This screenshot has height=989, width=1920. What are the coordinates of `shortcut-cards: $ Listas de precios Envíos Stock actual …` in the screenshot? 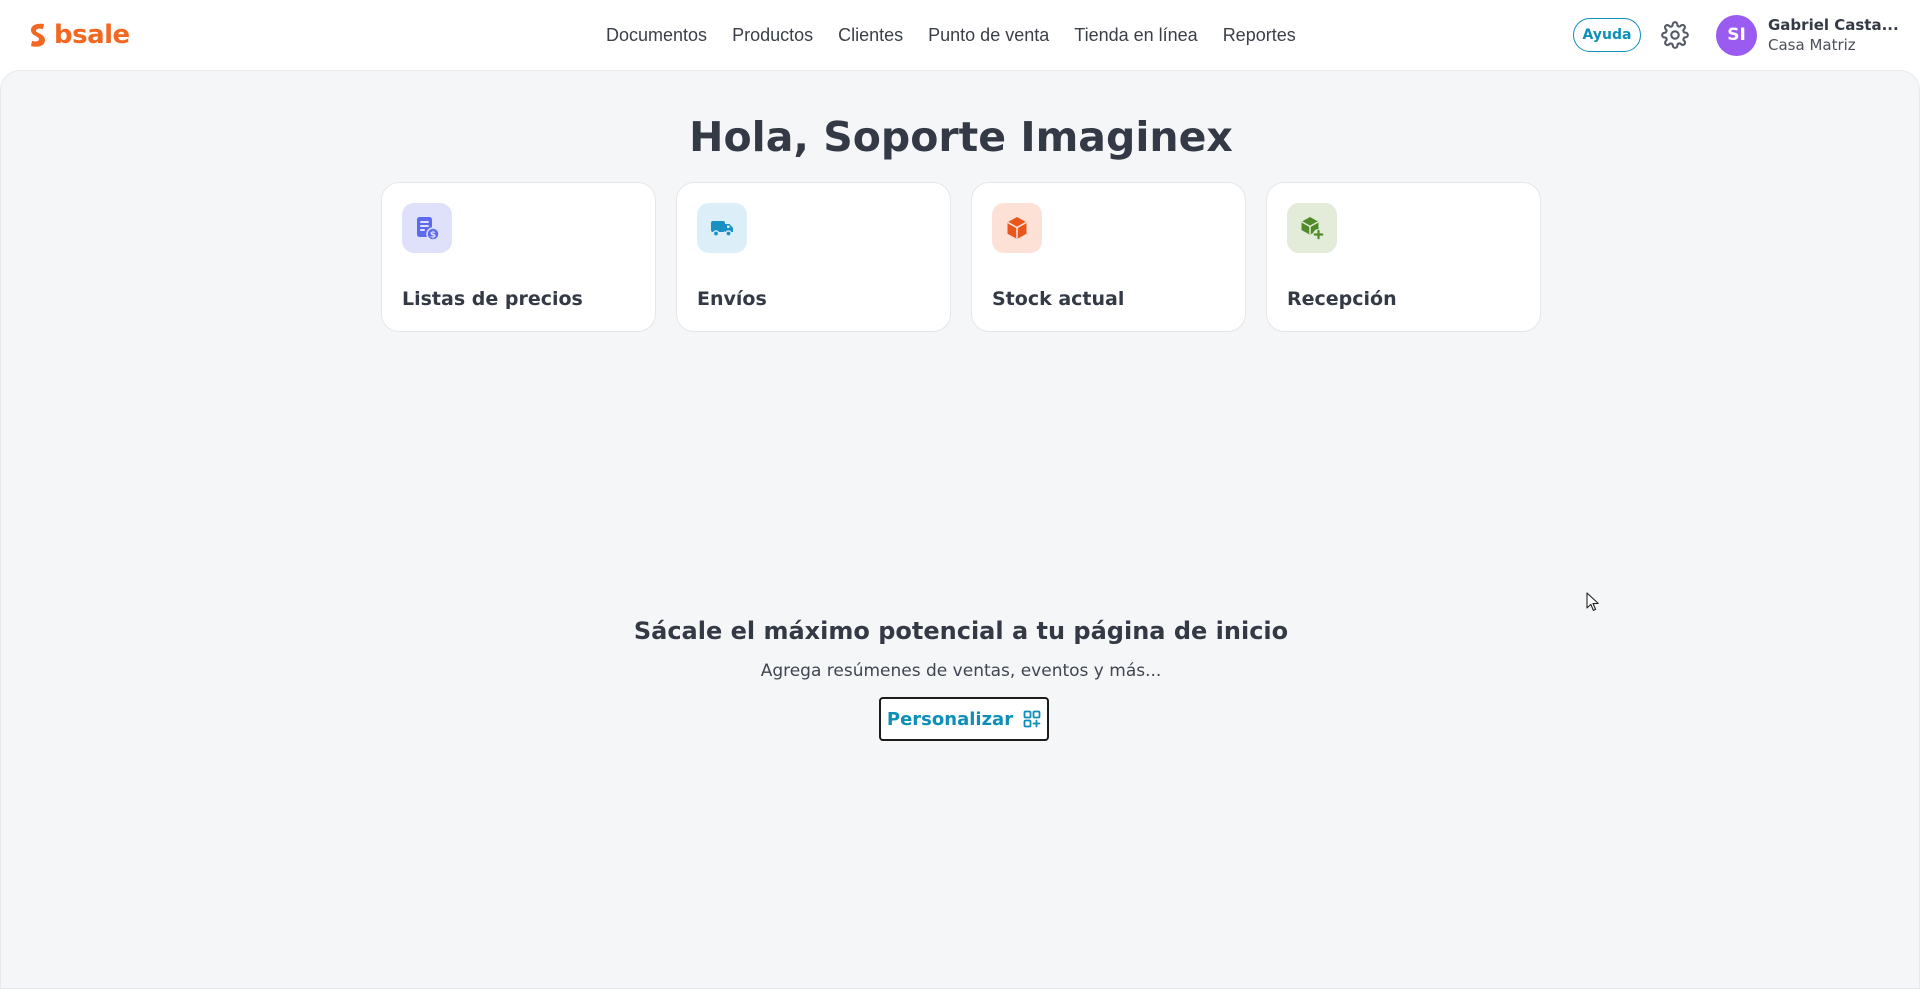 It's located at (961, 257).